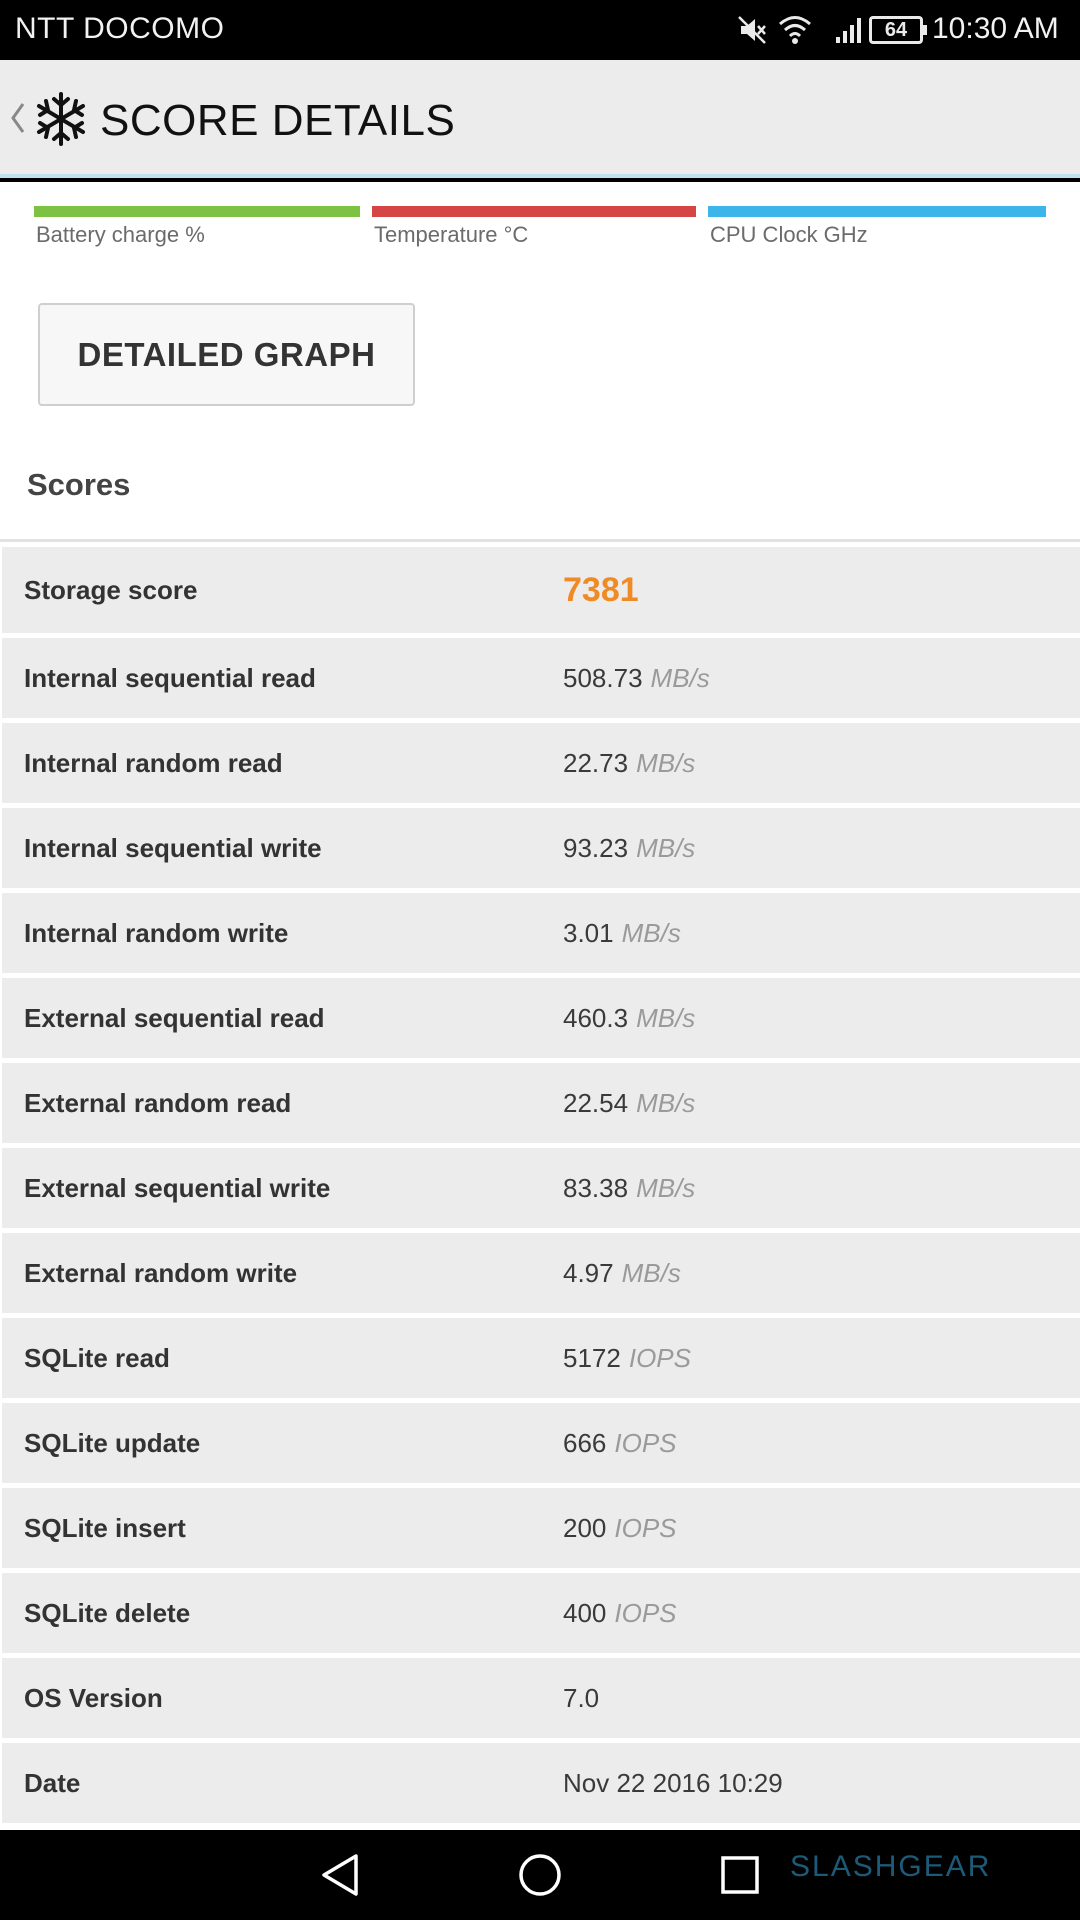 The width and height of the screenshot is (1080, 1920). I want to click on value-number: 7.0, so click(581, 1697).